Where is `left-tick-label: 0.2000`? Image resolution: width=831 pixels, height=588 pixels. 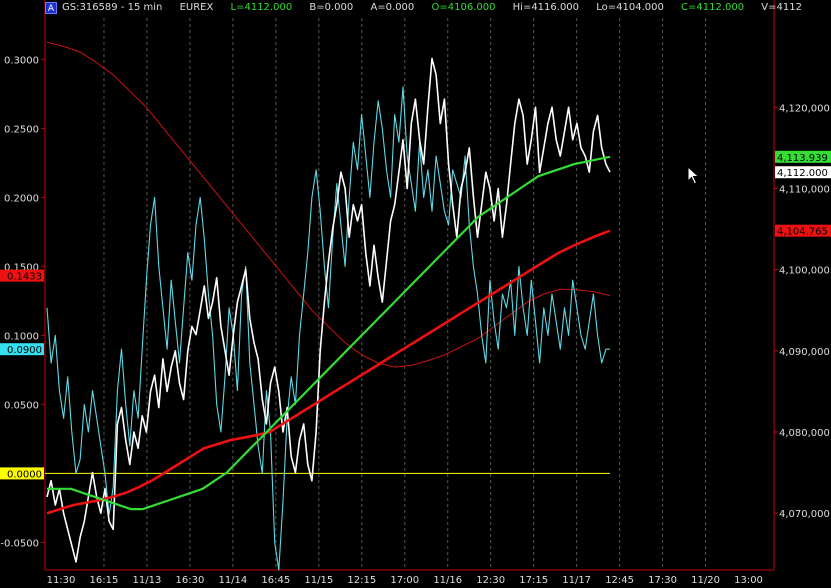 left-tick-label: 0.2000 is located at coordinates (21, 198).